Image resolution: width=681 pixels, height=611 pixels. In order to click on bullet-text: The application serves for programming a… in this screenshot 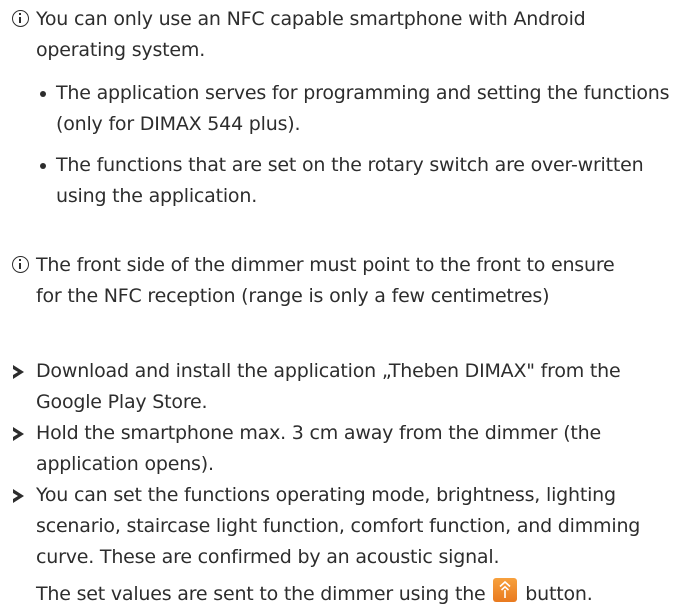, I will do `click(363, 108)`.